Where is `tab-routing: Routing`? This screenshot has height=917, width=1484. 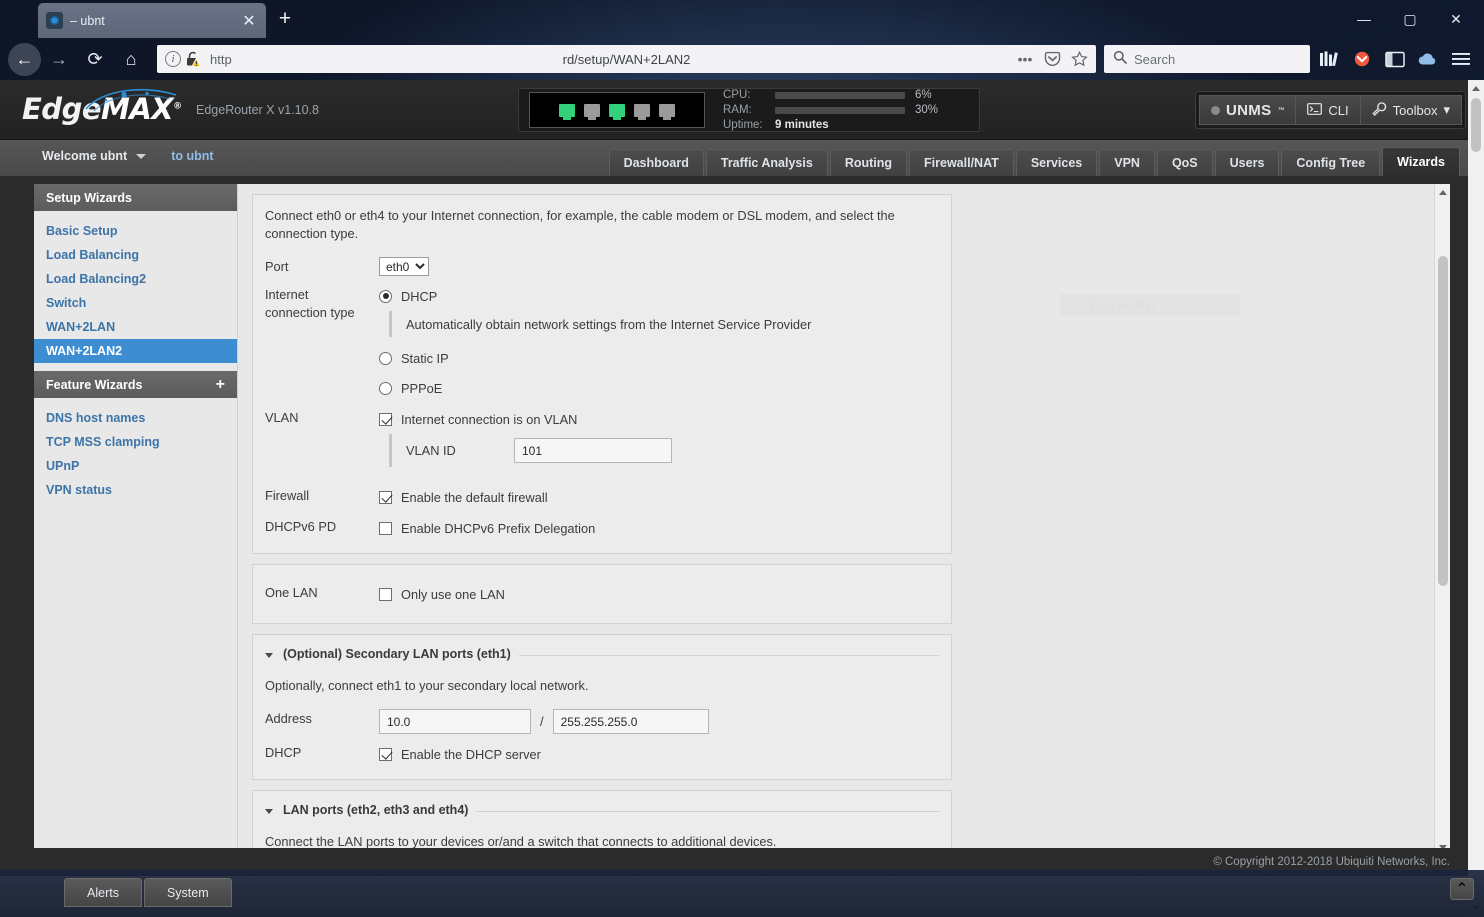 tab-routing: Routing is located at coordinates (868, 162).